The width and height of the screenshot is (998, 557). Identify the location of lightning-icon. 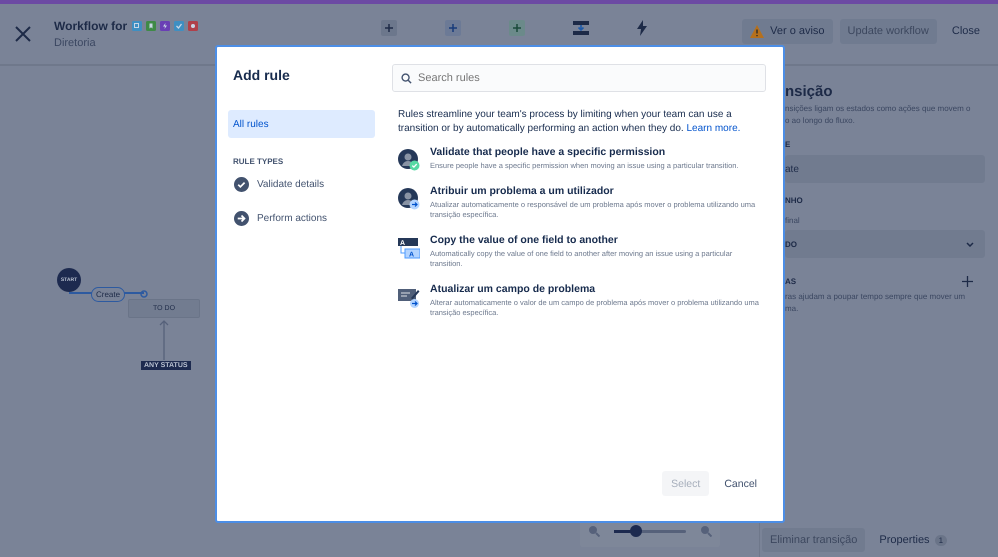
(642, 28).